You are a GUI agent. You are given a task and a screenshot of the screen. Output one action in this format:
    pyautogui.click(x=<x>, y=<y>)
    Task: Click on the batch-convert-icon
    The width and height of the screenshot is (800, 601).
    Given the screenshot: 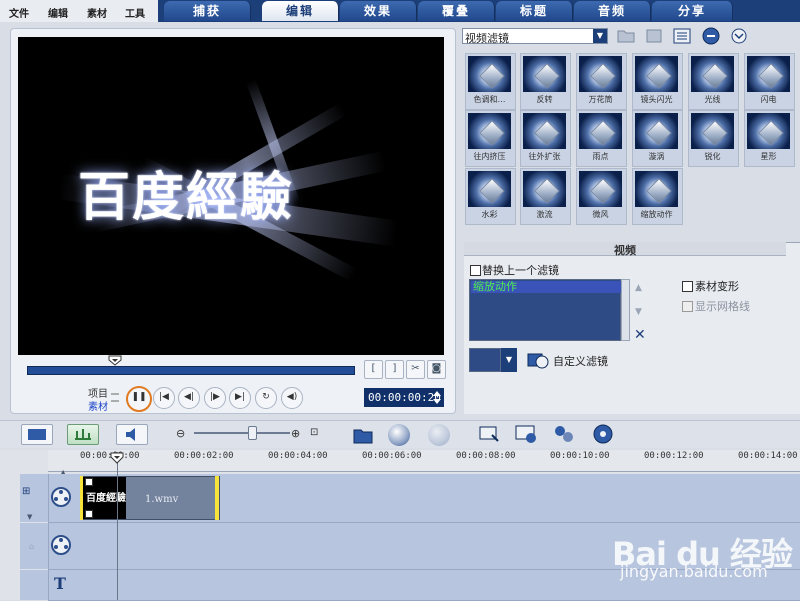 What is the action you would take?
    pyautogui.click(x=489, y=434)
    